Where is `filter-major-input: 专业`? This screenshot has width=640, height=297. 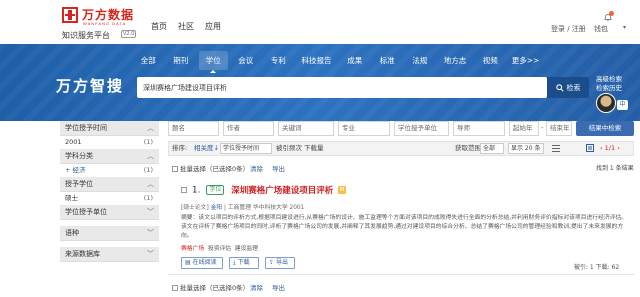 filter-major-input: 专业 is located at coordinates (364, 128).